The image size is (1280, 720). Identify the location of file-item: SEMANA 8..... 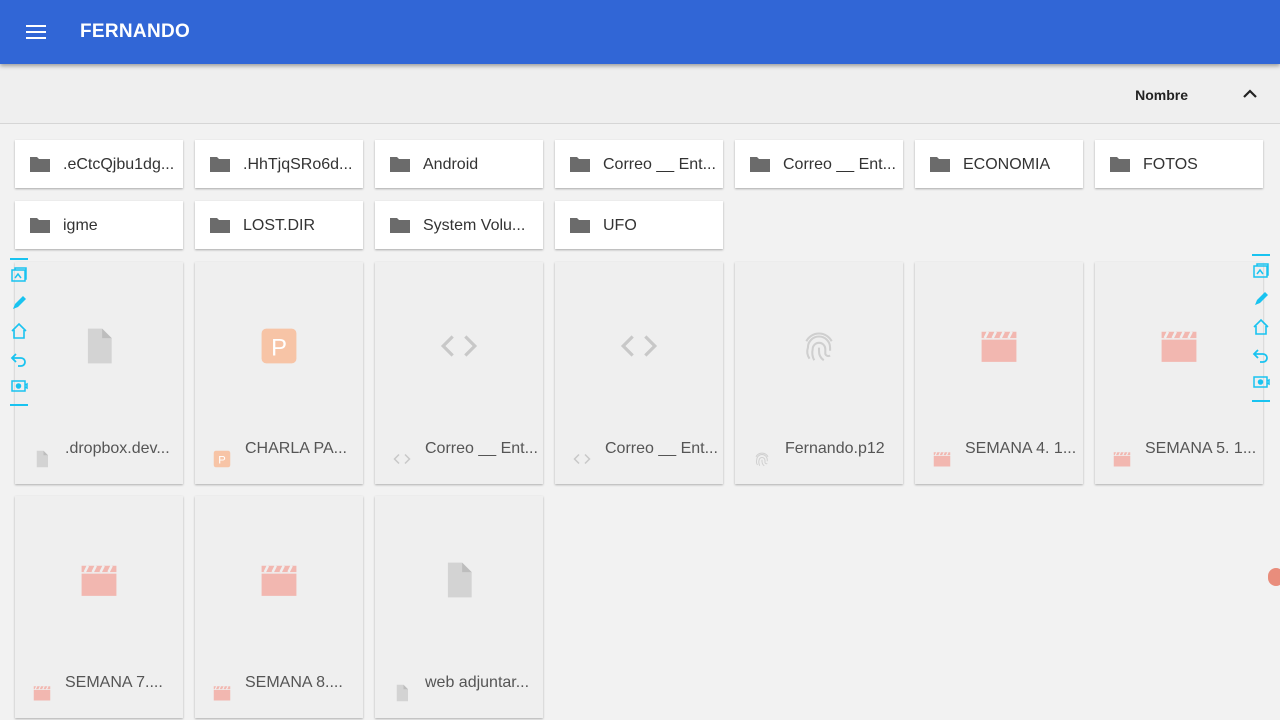
(279, 607).